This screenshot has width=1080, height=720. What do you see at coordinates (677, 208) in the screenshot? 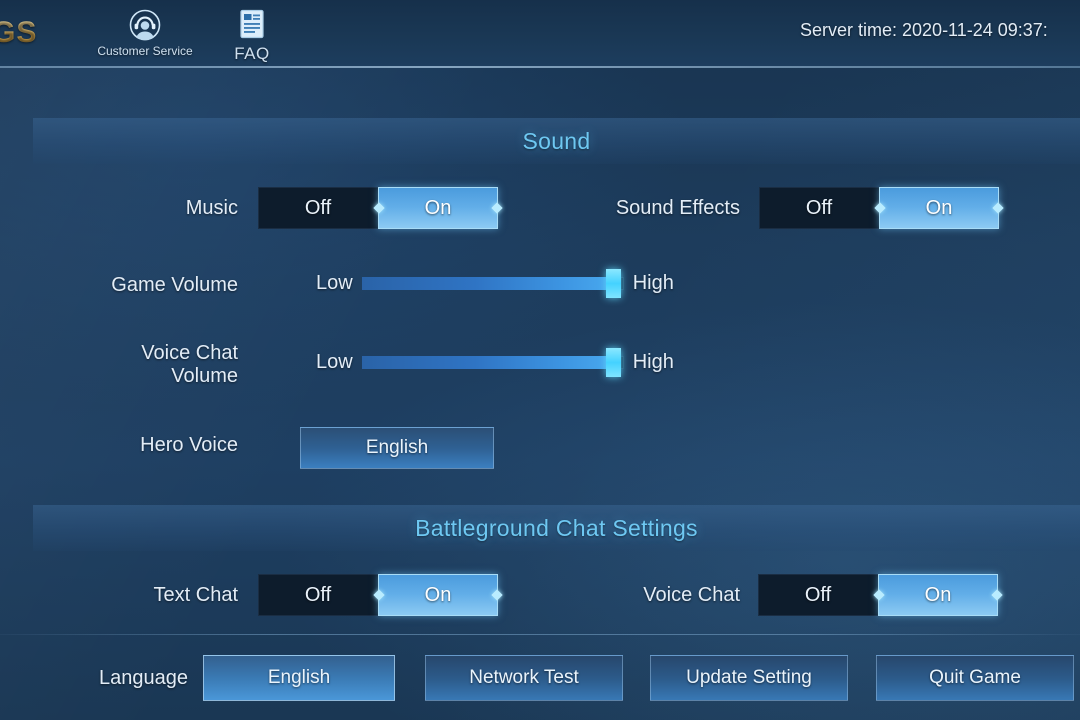
I see `sound-effects-label: Sound Effects` at bounding box center [677, 208].